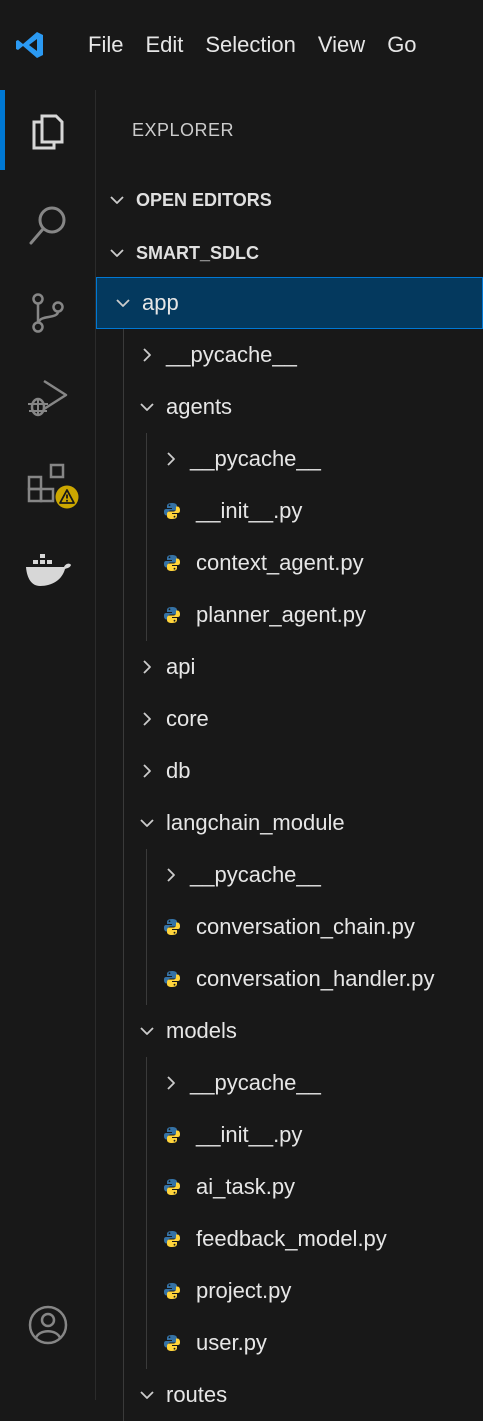 This screenshot has width=483, height=1421. I want to click on menu-go: Go, so click(401, 45).